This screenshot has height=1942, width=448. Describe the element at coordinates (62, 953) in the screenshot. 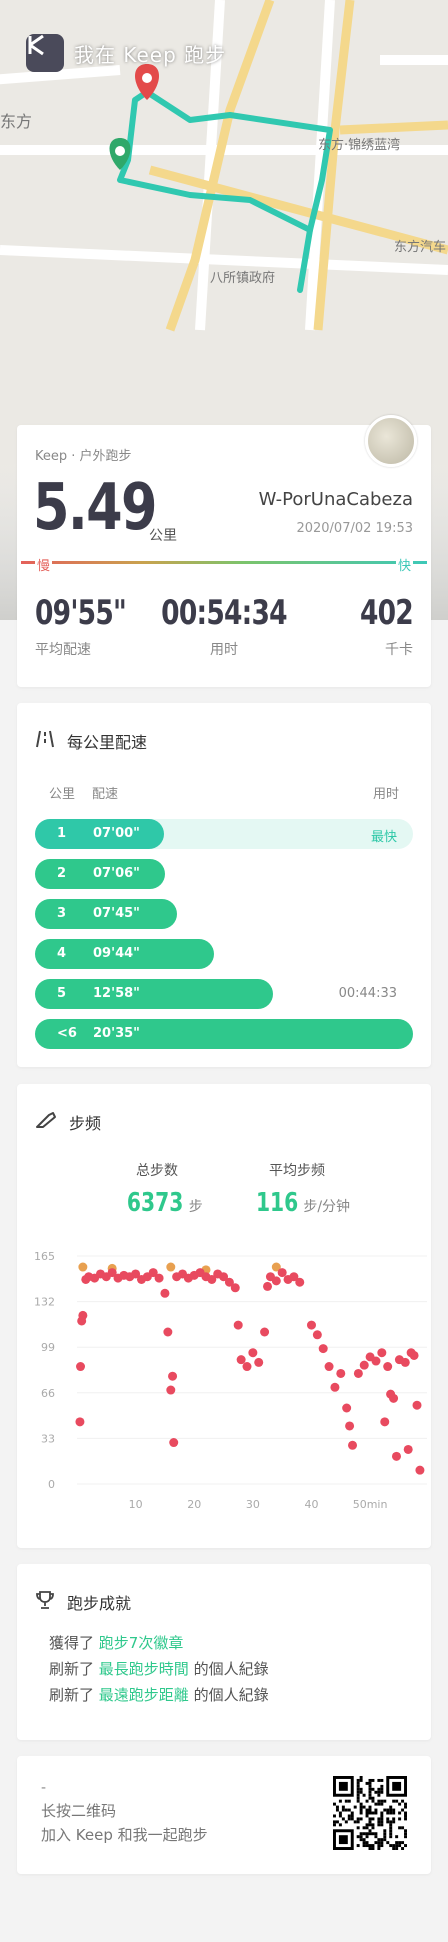

I see `pace-km: 4` at that location.